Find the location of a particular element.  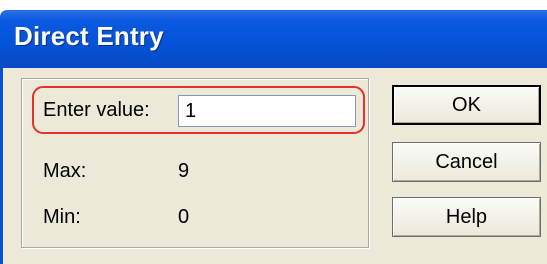

min-label: Min: is located at coordinates (62, 217).